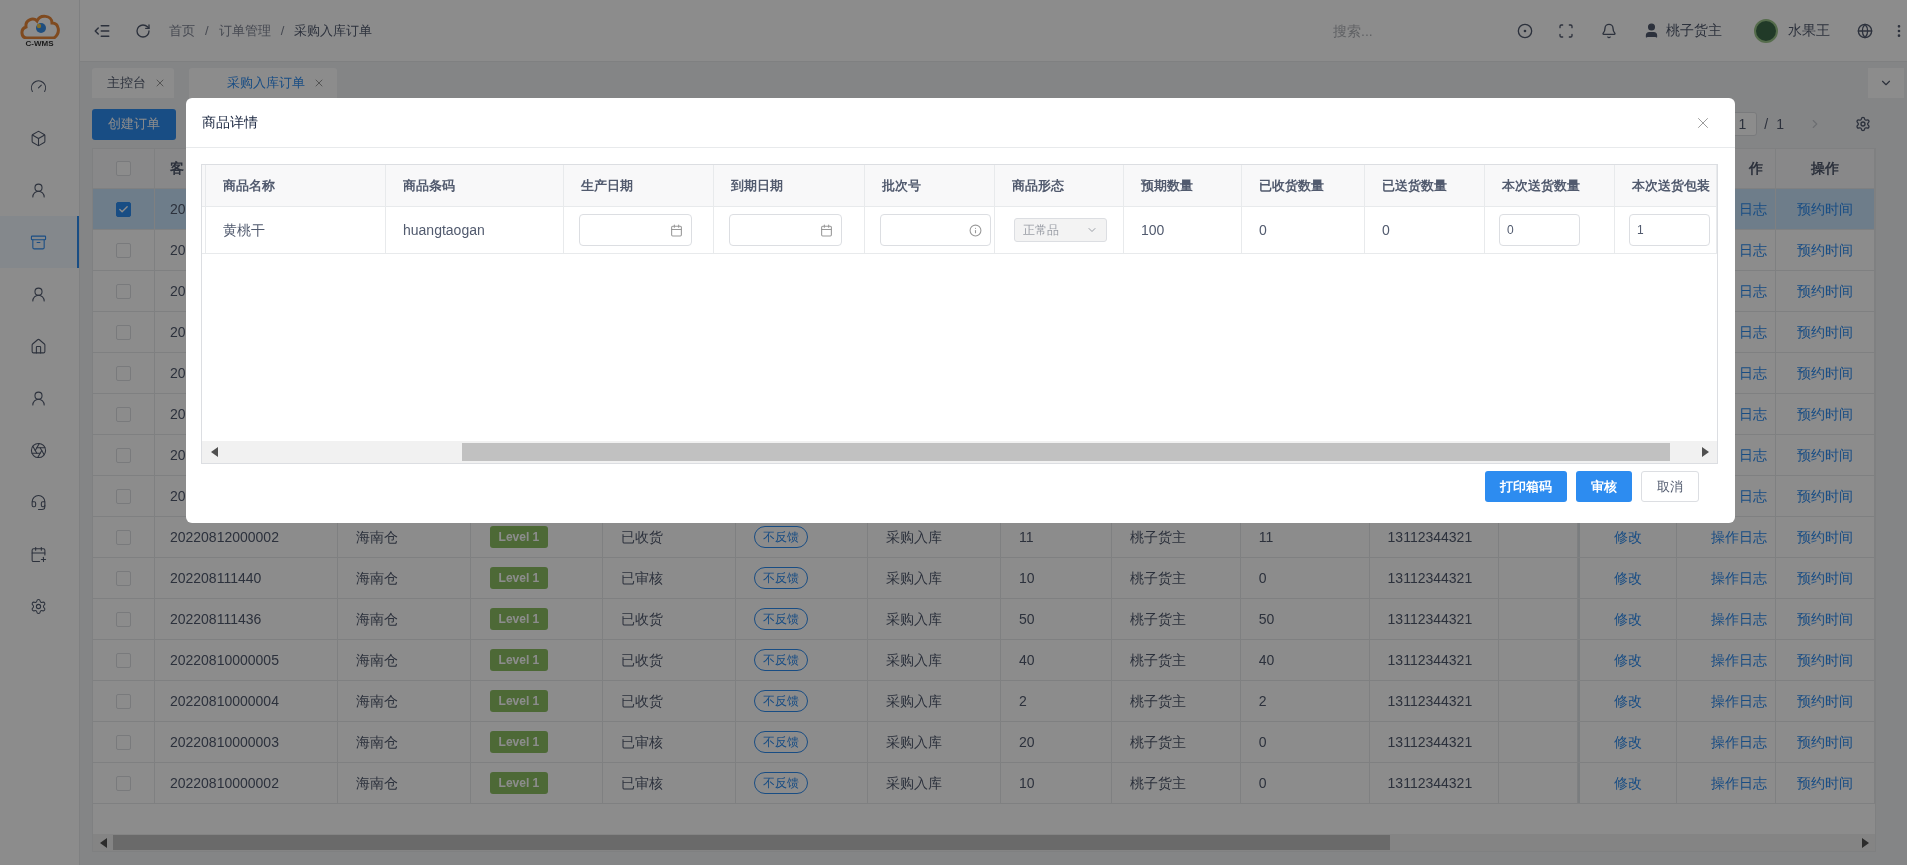 Image resolution: width=1907 pixels, height=865 pixels. I want to click on cell-text: 20220810000005, so click(223, 660).